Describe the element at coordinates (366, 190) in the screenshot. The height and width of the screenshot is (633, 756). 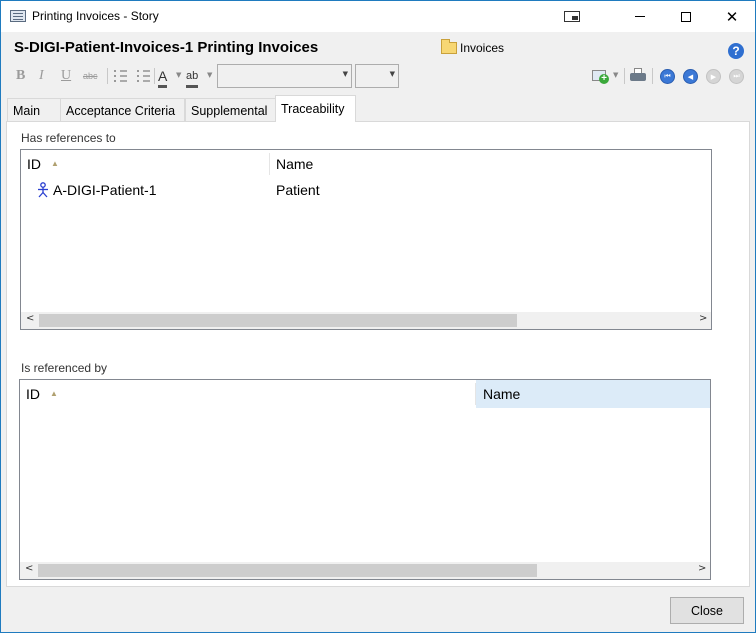
I see `table-row: A-DIGI-Patient-1 Patient` at that location.